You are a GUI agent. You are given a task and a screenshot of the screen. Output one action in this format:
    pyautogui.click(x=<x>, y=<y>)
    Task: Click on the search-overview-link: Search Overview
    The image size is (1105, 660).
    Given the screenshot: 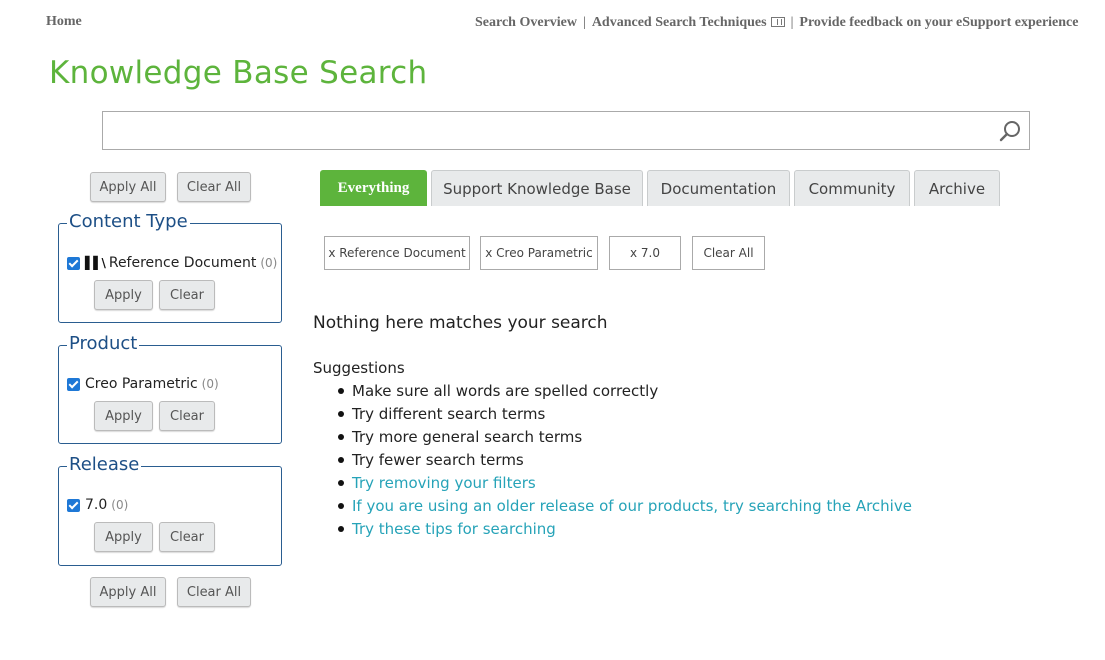 What is the action you would take?
    pyautogui.click(x=526, y=23)
    